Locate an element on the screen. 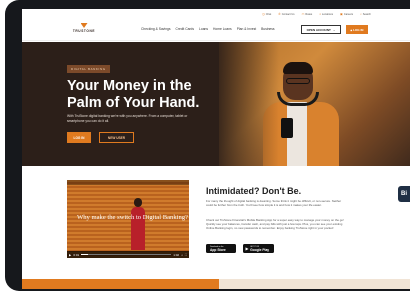  lock-icon: 🔒︎ is located at coordinates (351, 29).